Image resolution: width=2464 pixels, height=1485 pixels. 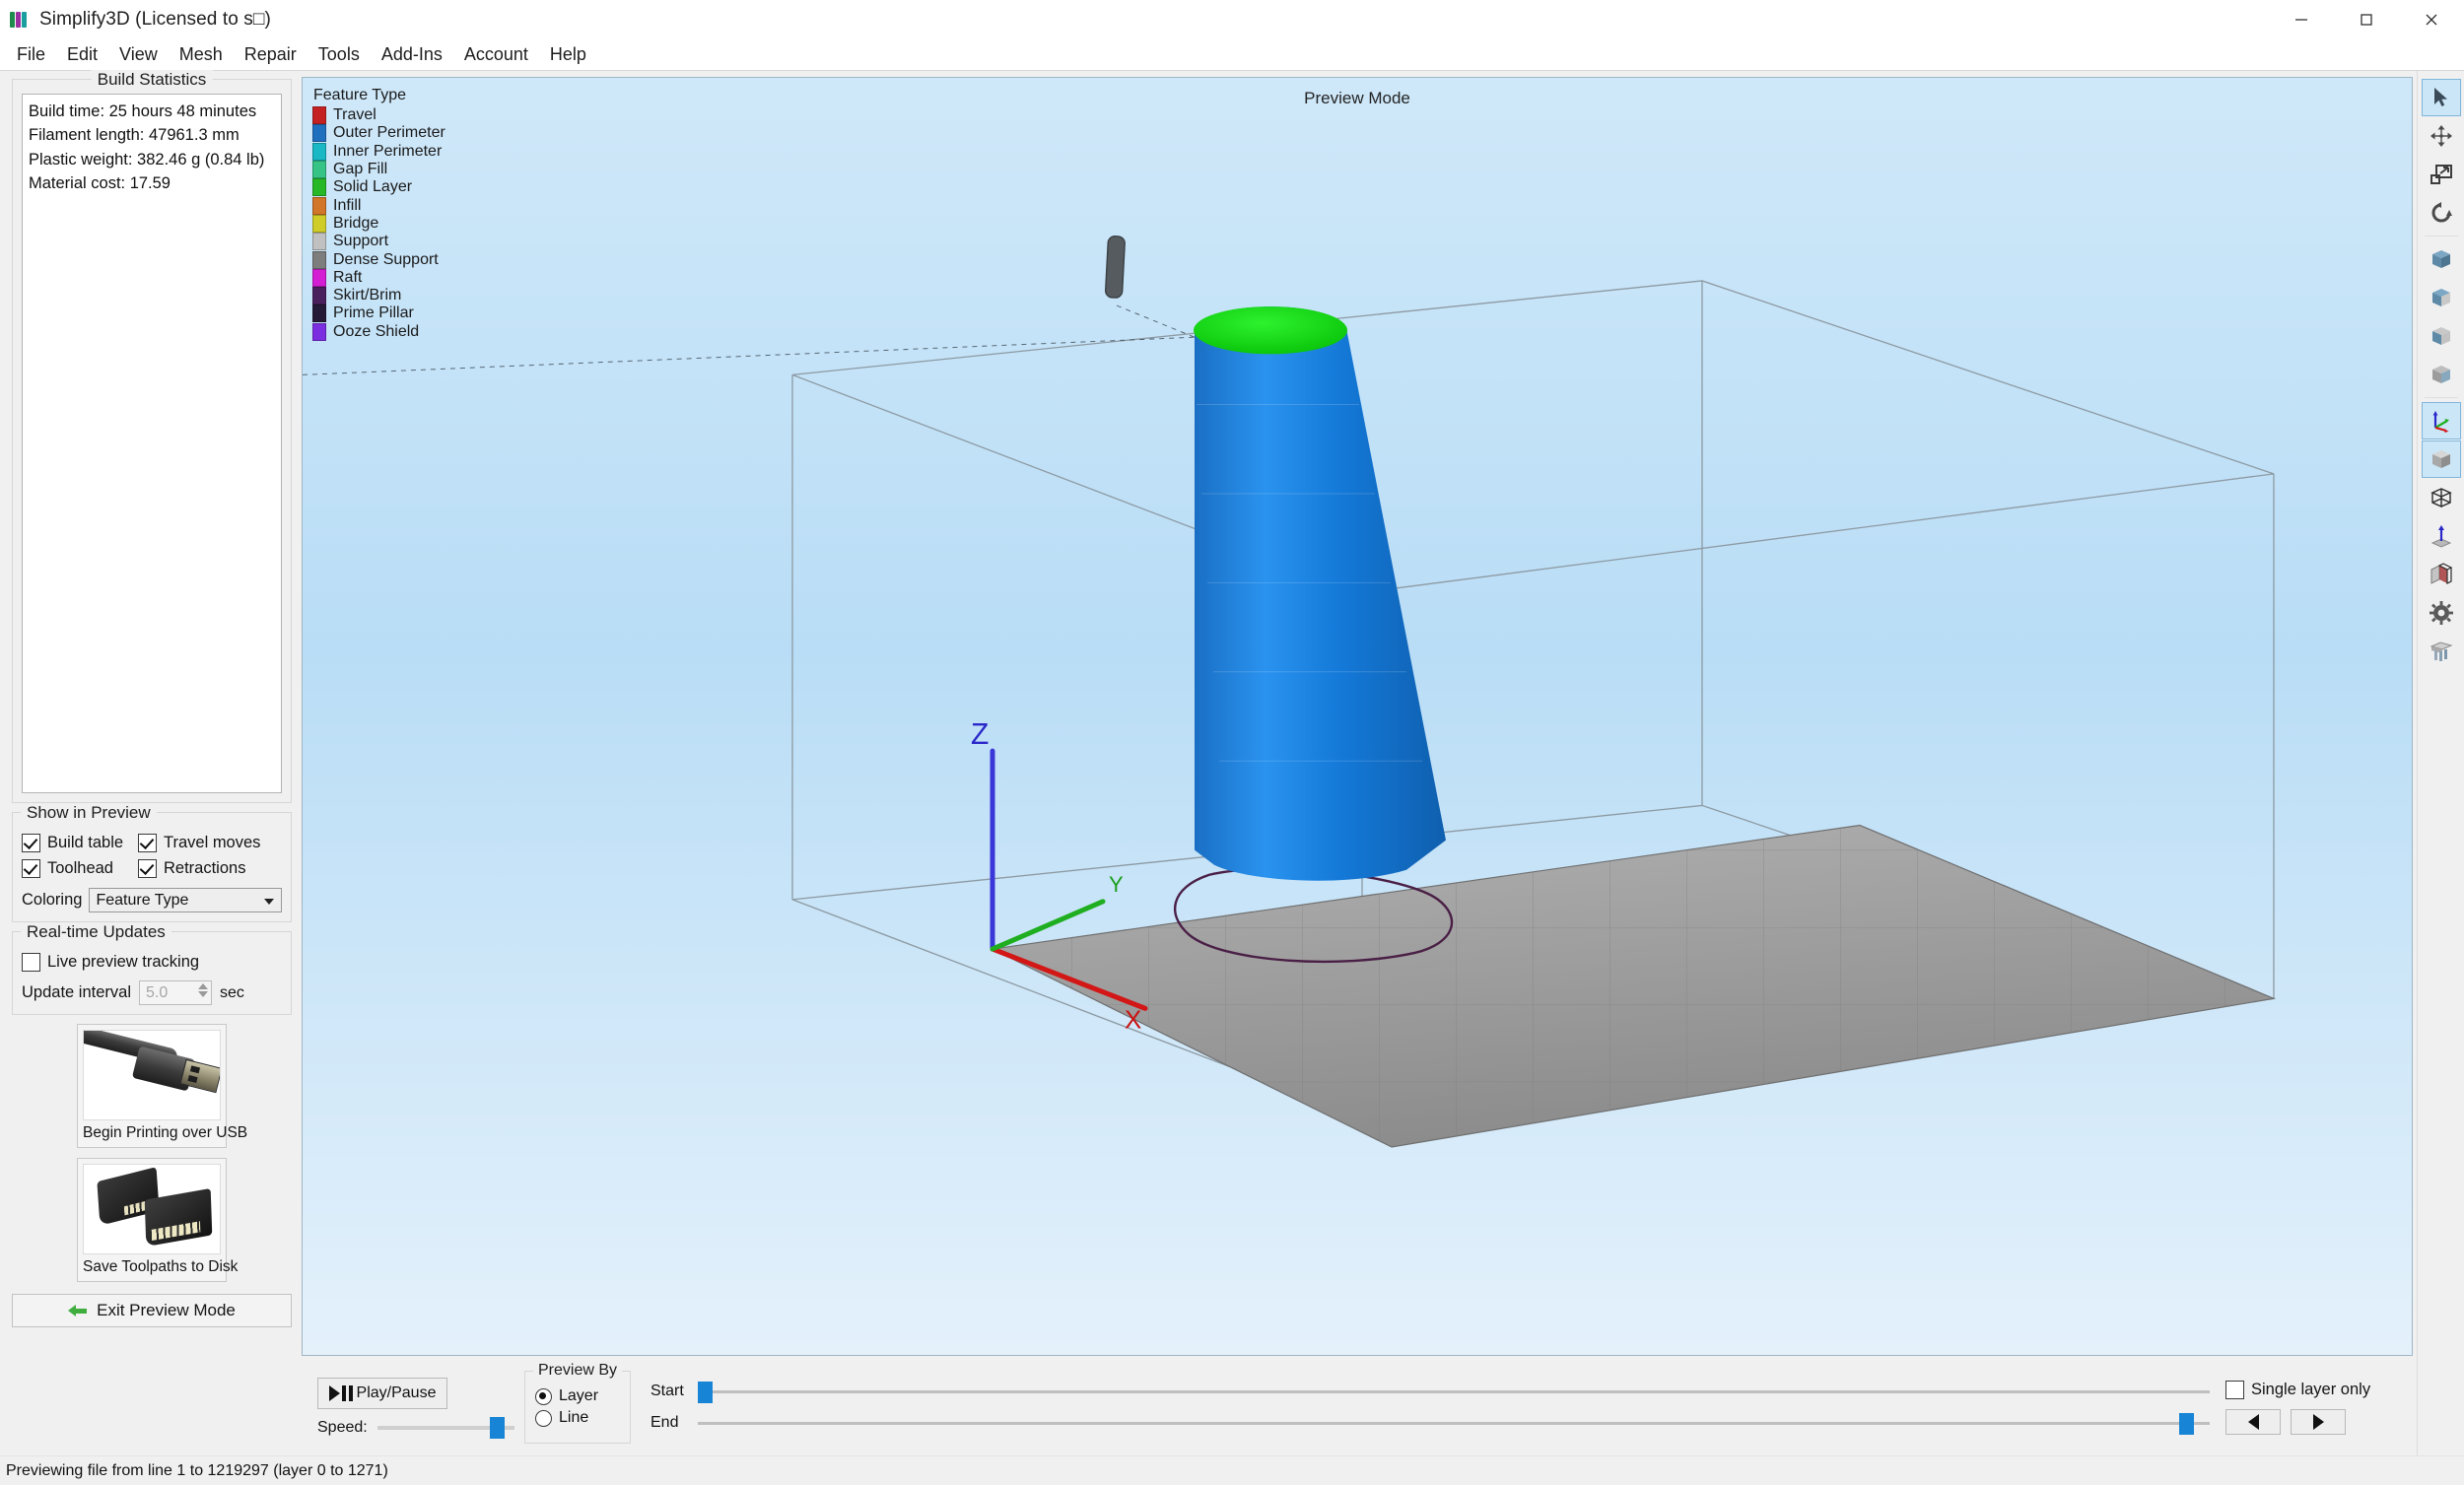 What do you see at coordinates (378, 278) in the screenshot?
I see `legend-item-raft: Raft` at bounding box center [378, 278].